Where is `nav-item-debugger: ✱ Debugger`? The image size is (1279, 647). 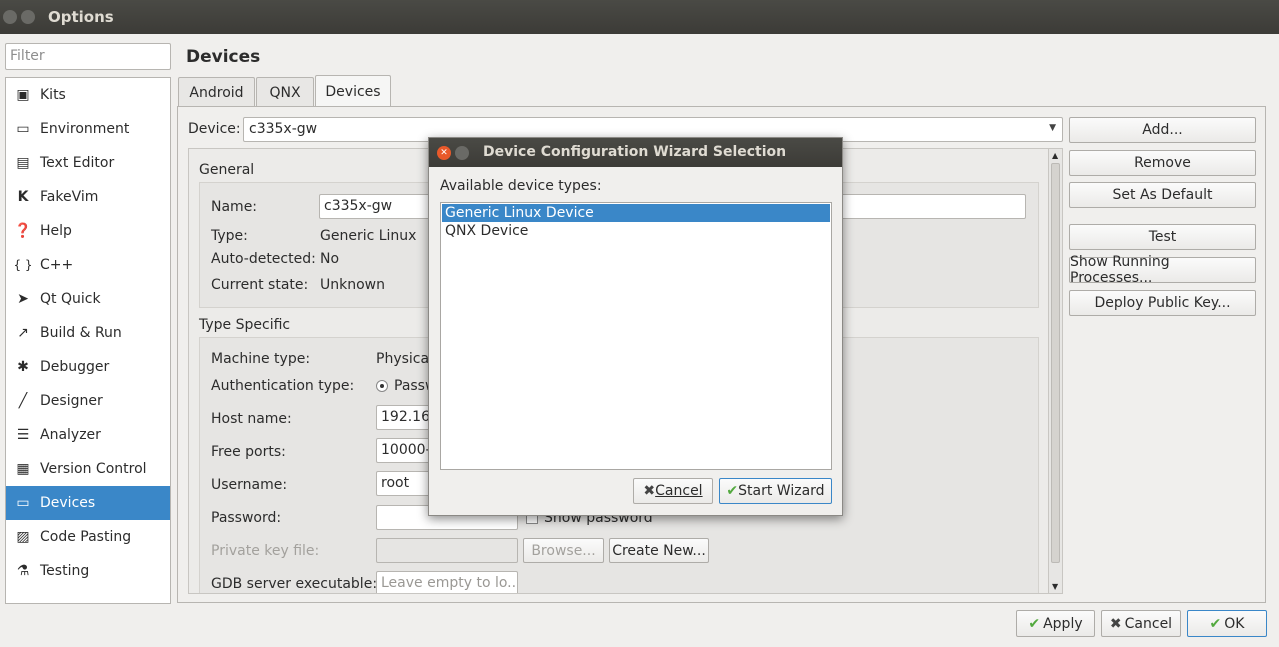 nav-item-debugger: ✱ Debugger is located at coordinates (88, 367).